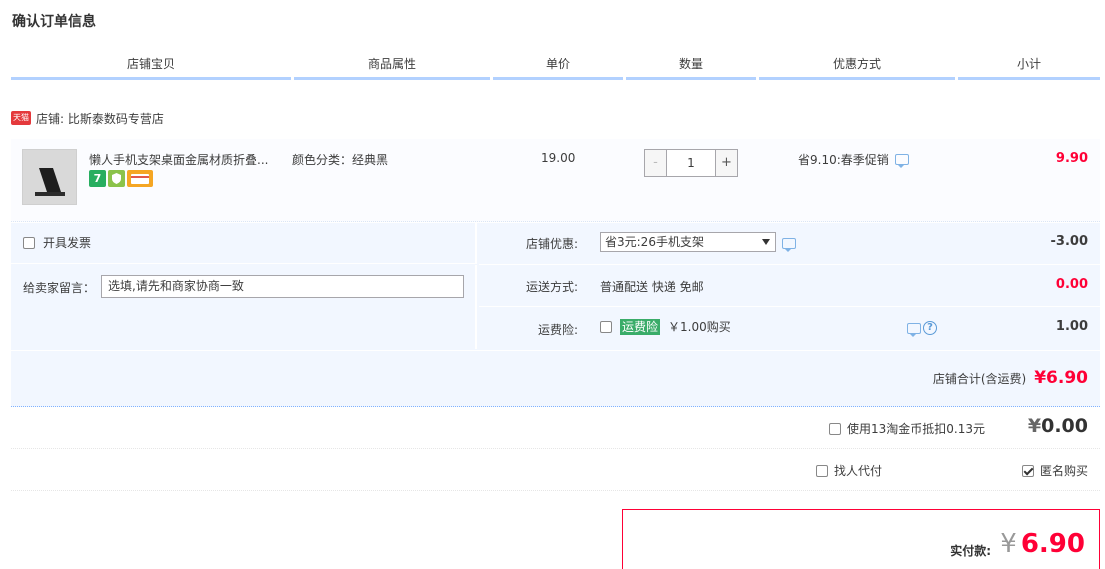 This screenshot has height=569, width=1105. I want to click on proxy-pay-label: 找人代付, so click(857, 471).